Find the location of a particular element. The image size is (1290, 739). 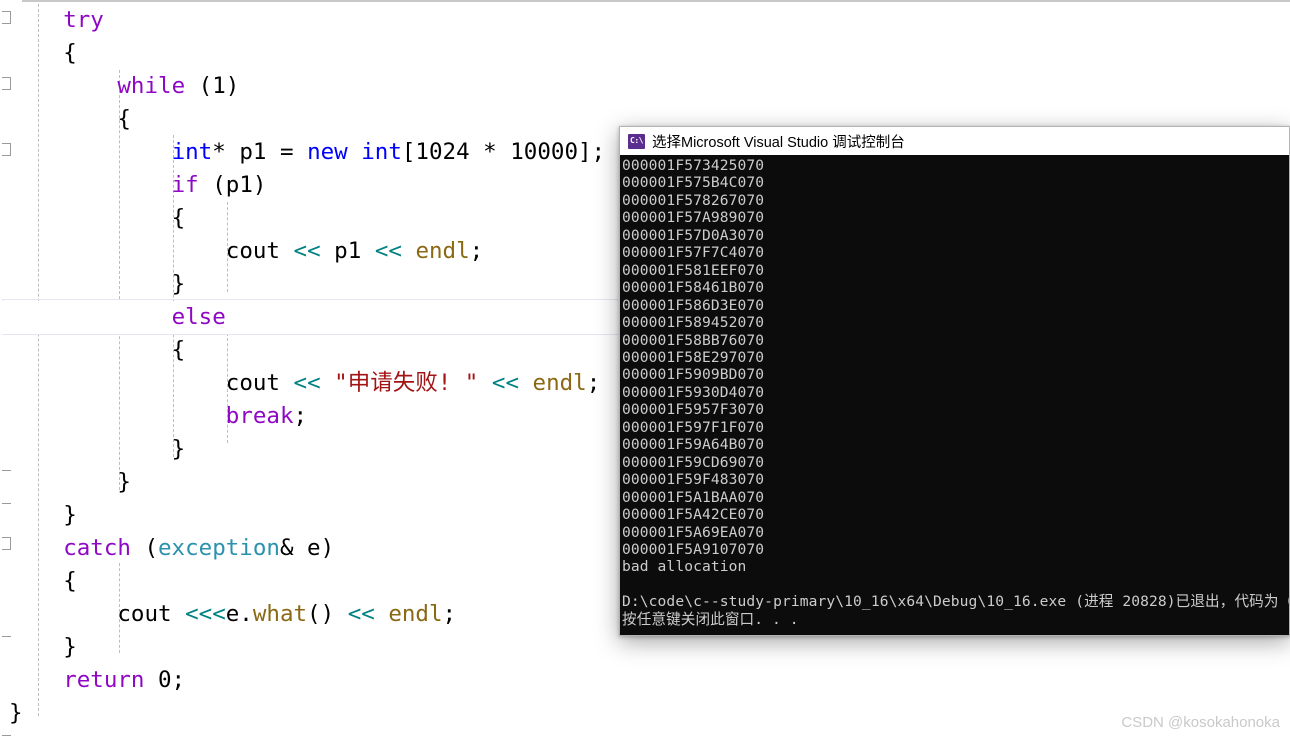

console-output-line: 000001F5930D4070 is located at coordinates (693, 392).